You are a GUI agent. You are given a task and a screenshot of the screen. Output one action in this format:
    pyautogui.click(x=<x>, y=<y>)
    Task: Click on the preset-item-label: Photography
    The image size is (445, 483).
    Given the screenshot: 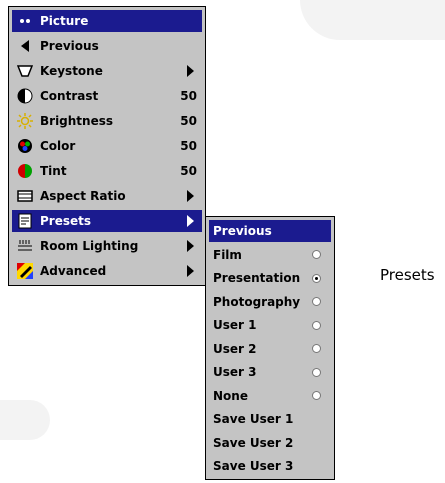 What is the action you would take?
    pyautogui.click(x=257, y=301)
    